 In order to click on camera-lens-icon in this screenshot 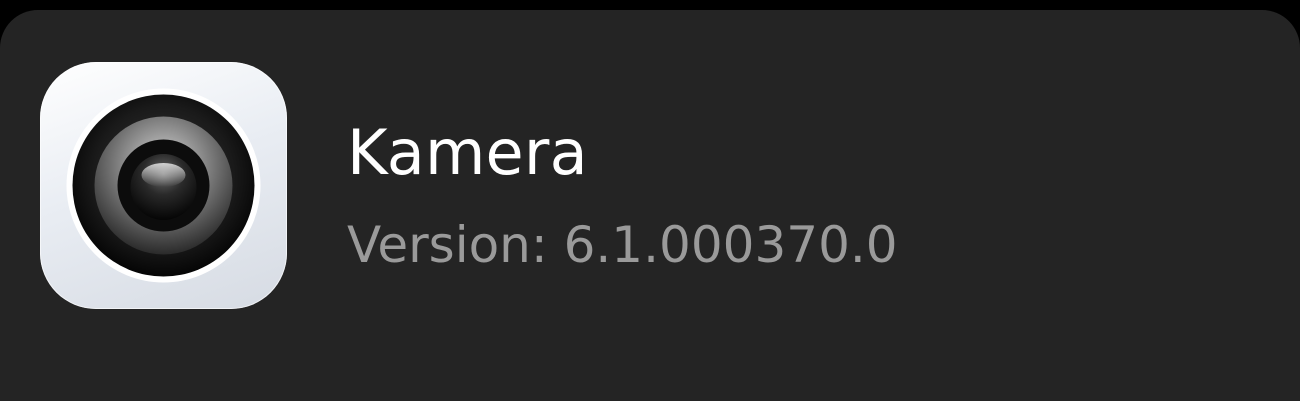, I will do `click(163, 185)`.